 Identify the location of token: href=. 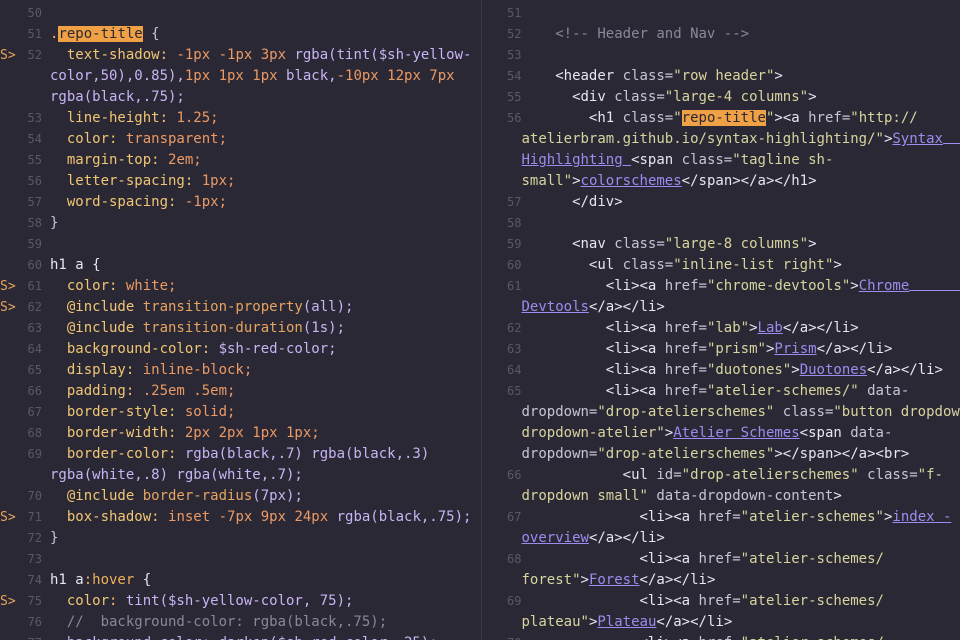
(685, 391).